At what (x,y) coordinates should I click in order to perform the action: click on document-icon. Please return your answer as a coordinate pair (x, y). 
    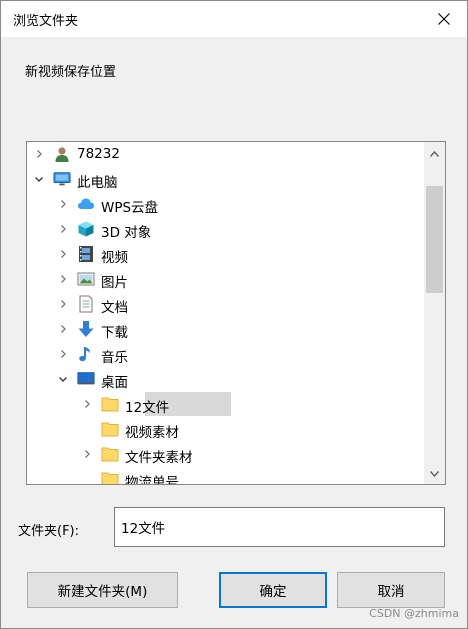
    Looking at the image, I should click on (86, 304).